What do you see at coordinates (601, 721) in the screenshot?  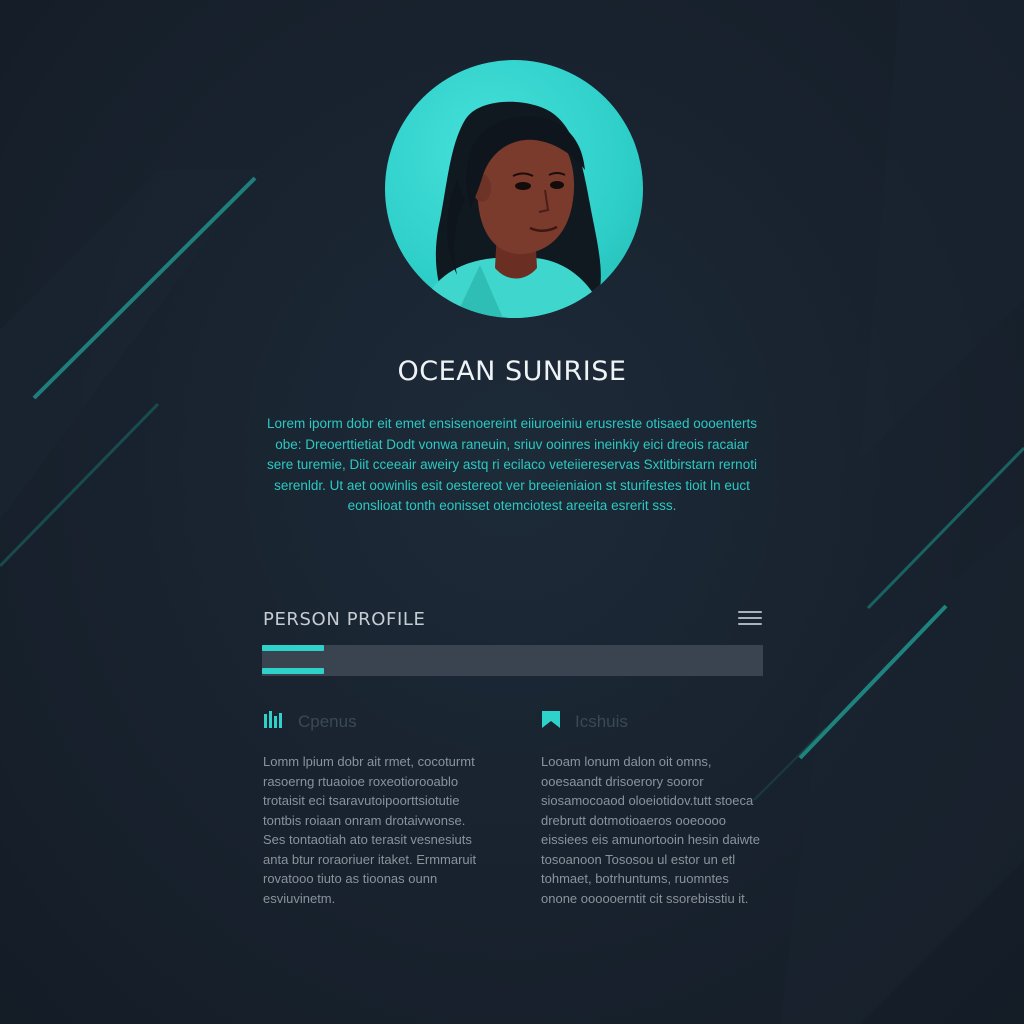 I see `column-label: Icshuis` at bounding box center [601, 721].